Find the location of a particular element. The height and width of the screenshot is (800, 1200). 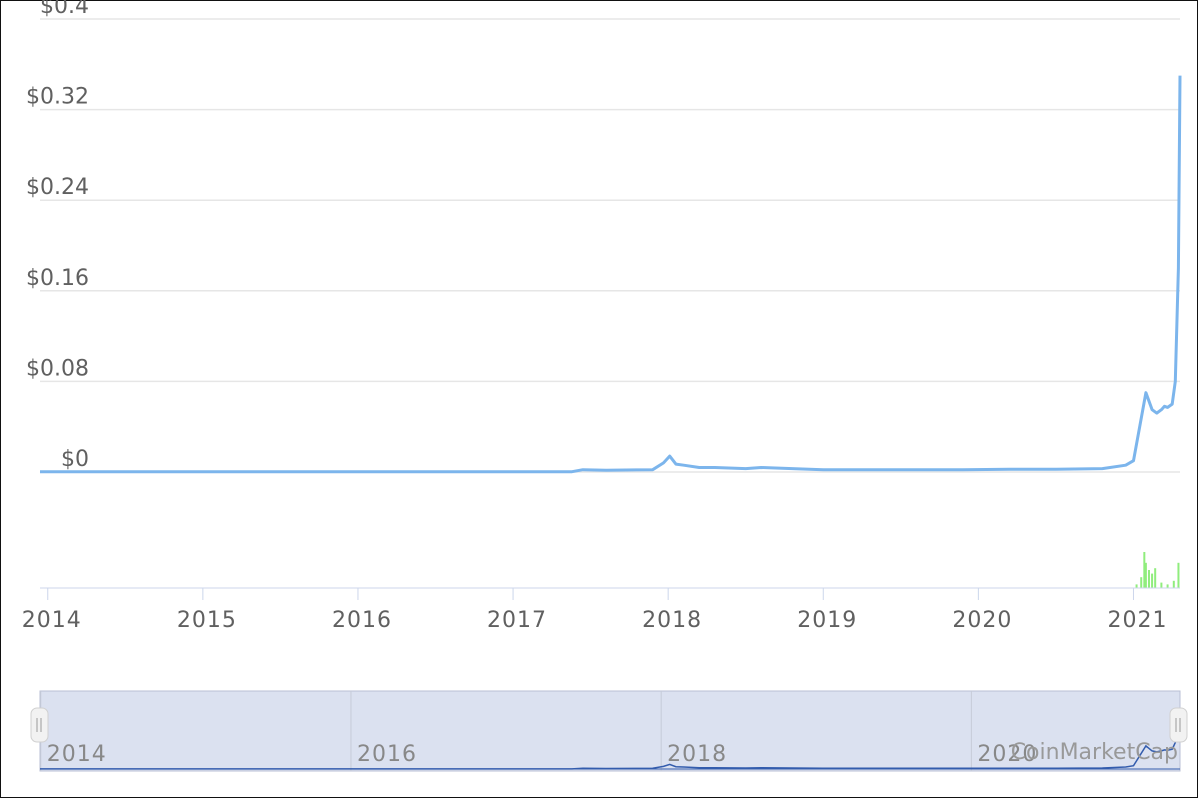

y-tick-label-5: $0.4 is located at coordinates (64, 9).